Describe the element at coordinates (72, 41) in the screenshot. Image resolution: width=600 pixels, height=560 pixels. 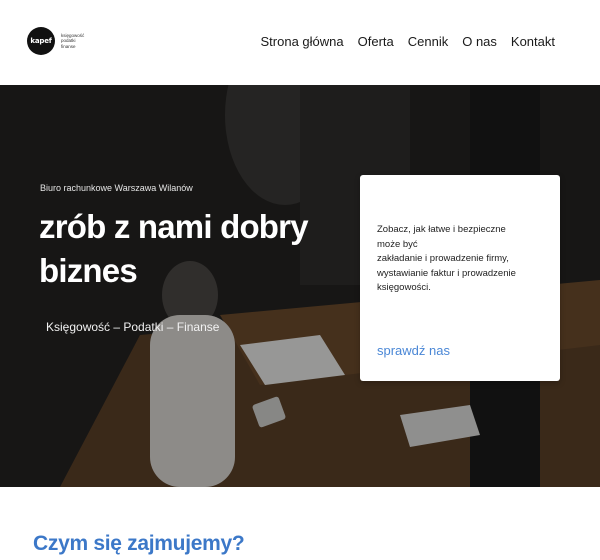
I see `logo-text: księgowość podatki finanse` at that location.